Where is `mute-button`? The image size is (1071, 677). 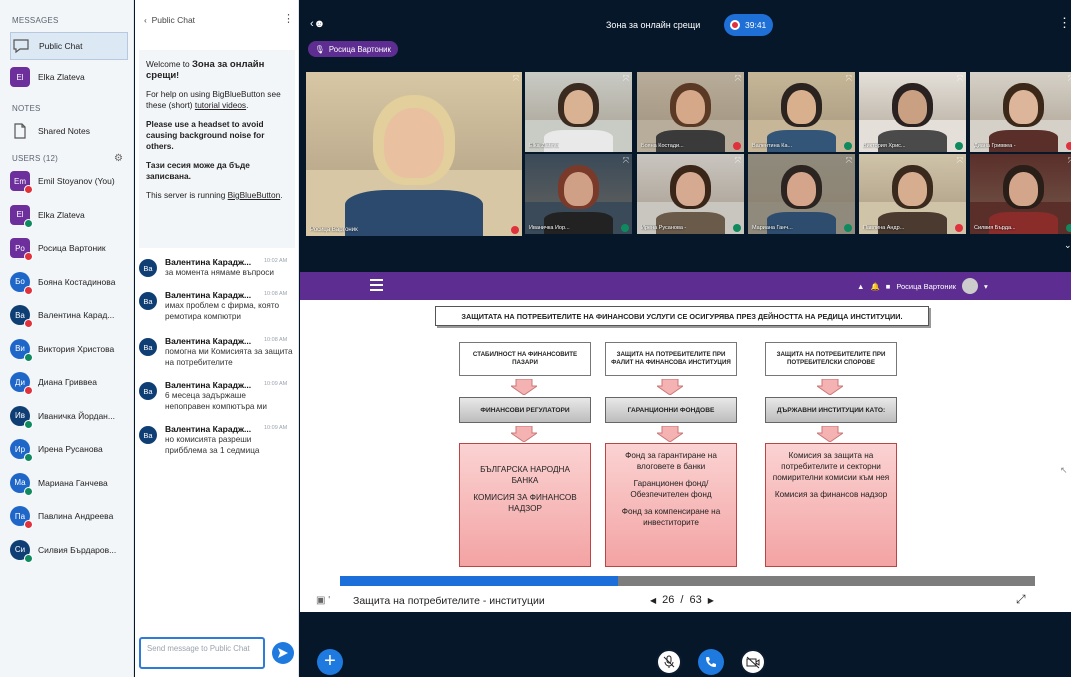
mute-button is located at coordinates (669, 662).